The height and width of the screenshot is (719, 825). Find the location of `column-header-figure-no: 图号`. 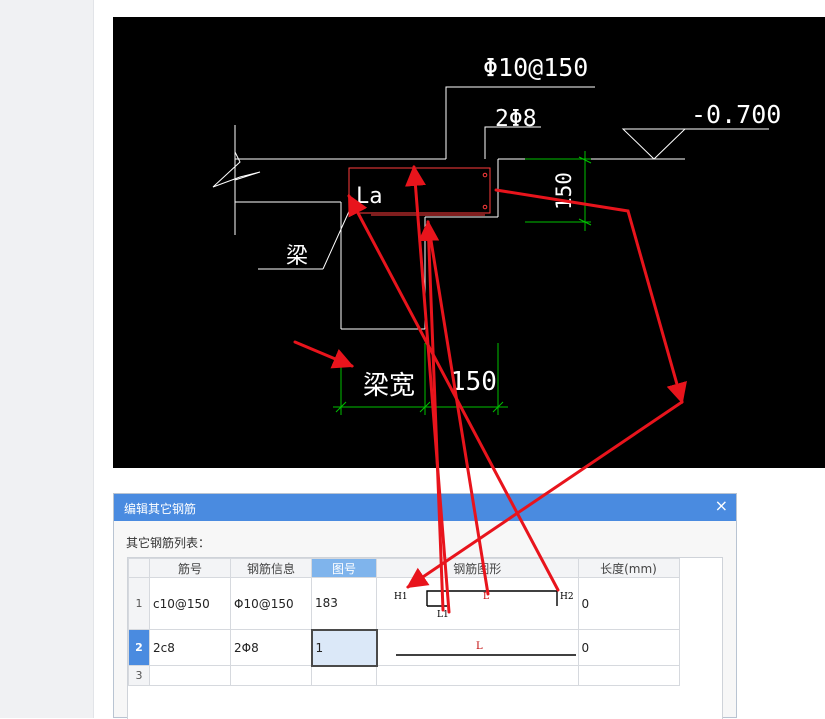

column-header-figure-no: 图号 is located at coordinates (344, 568).